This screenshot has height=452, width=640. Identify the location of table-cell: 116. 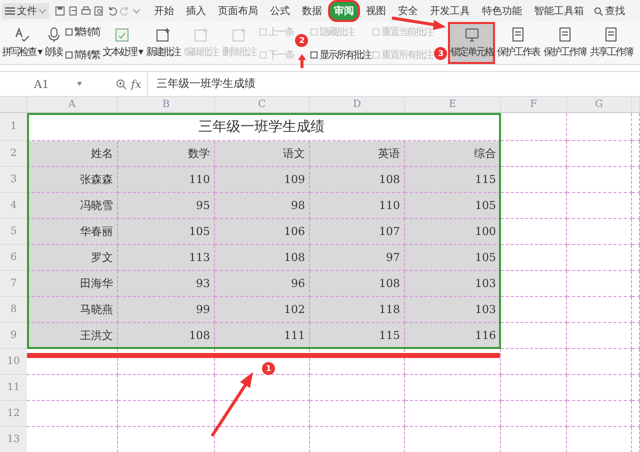
(453, 336).